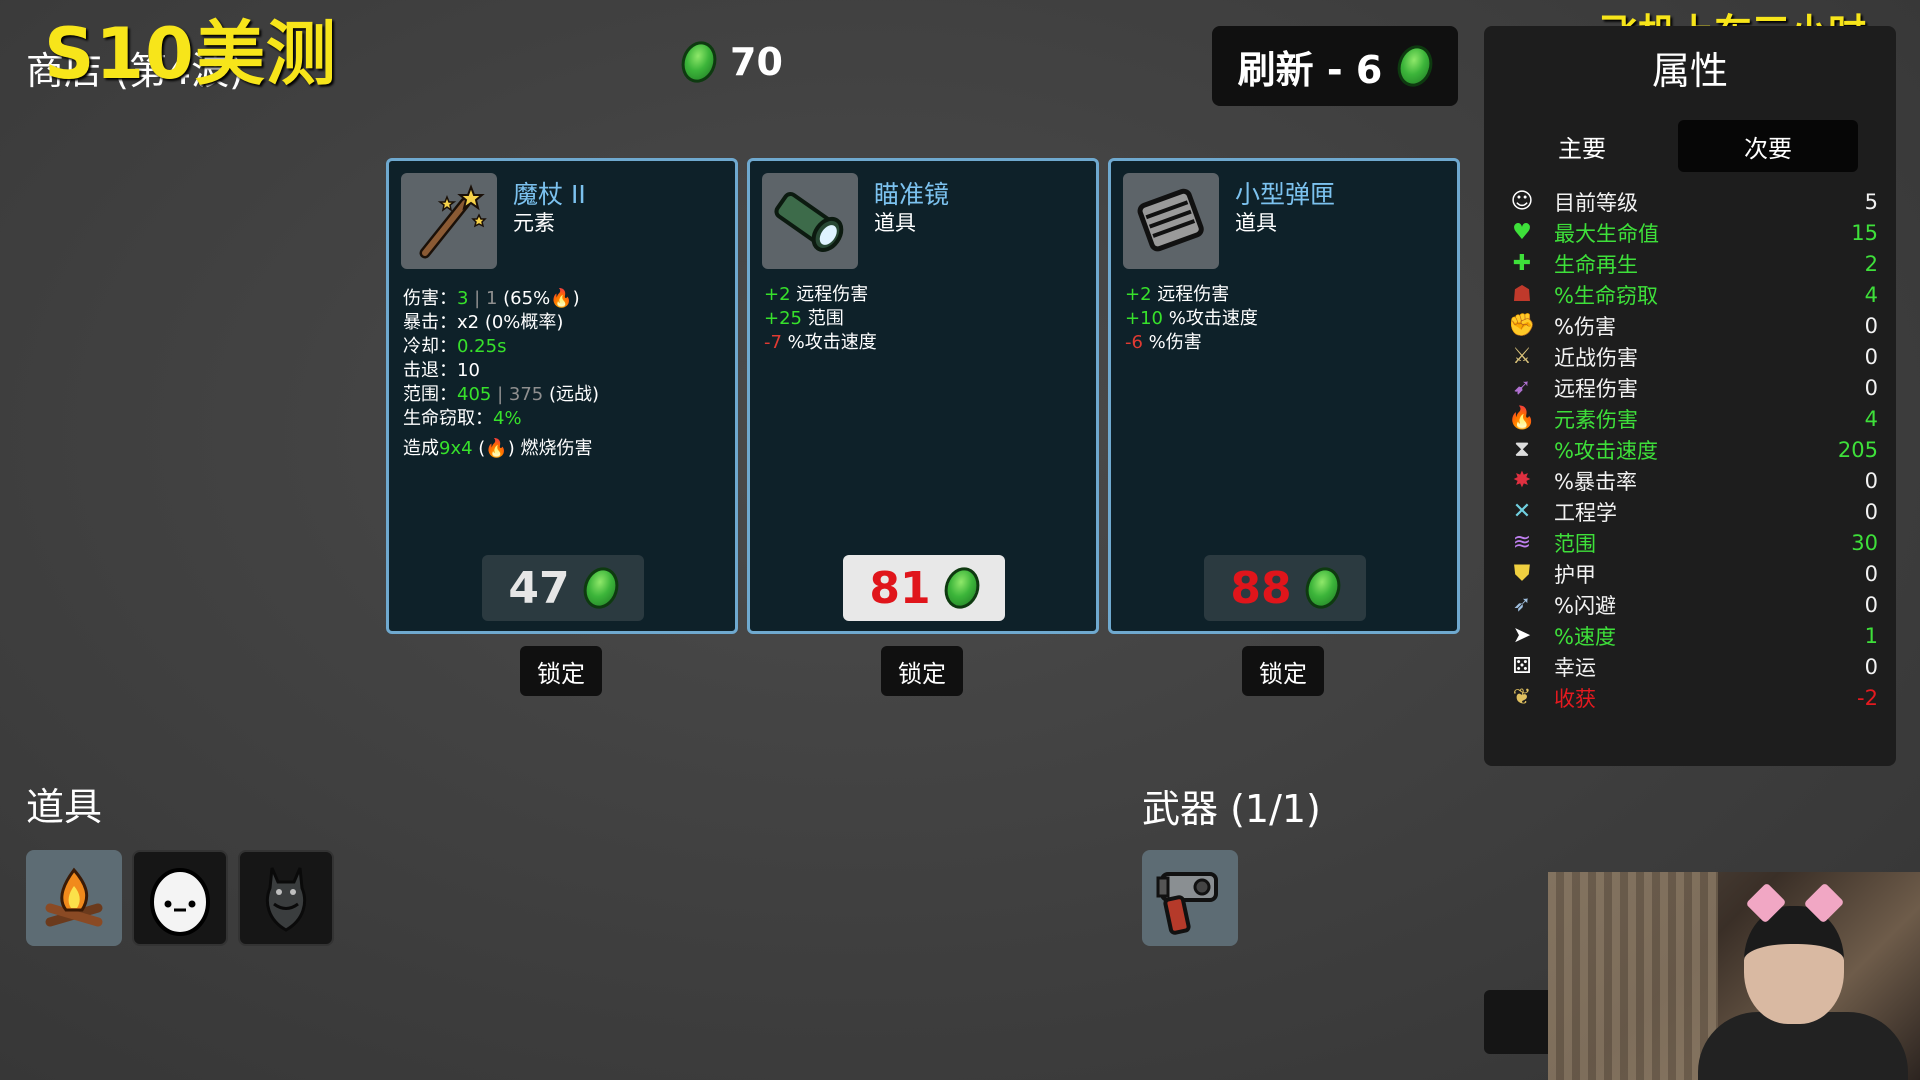  Describe the element at coordinates (1585, 326) in the screenshot. I see `attribute-label: %伤害` at that location.